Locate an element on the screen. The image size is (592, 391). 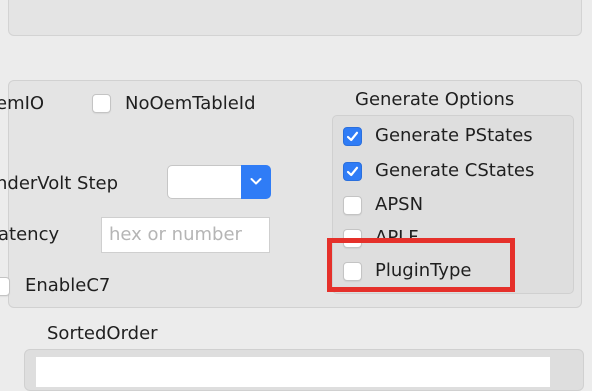
generate-options-title: Generate Options is located at coordinates (435, 99).